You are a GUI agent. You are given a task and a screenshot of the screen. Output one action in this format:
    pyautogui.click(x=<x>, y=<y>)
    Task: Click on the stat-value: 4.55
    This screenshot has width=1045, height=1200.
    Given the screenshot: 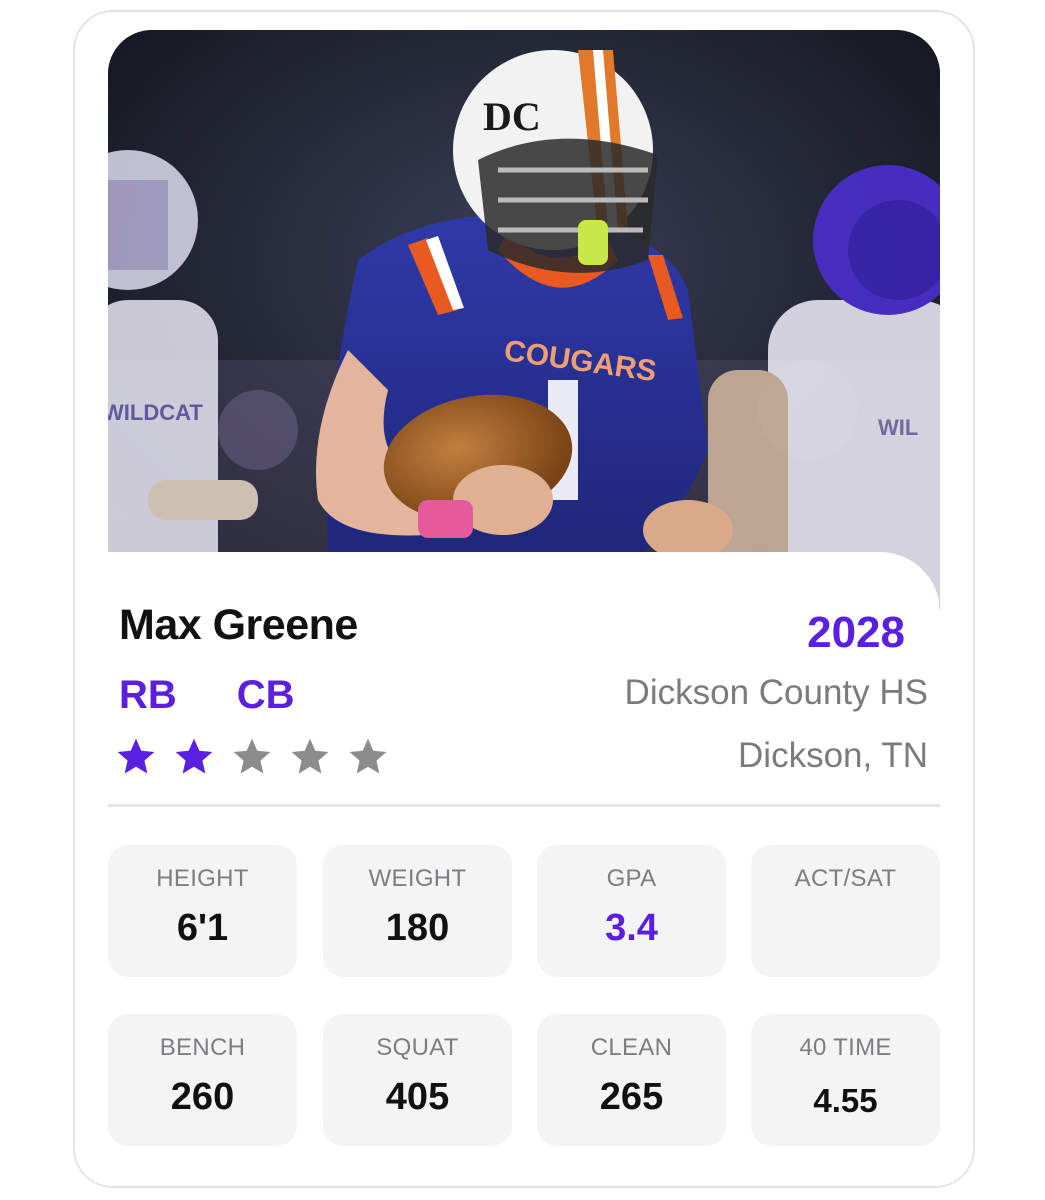 What is the action you would take?
    pyautogui.click(x=845, y=1100)
    